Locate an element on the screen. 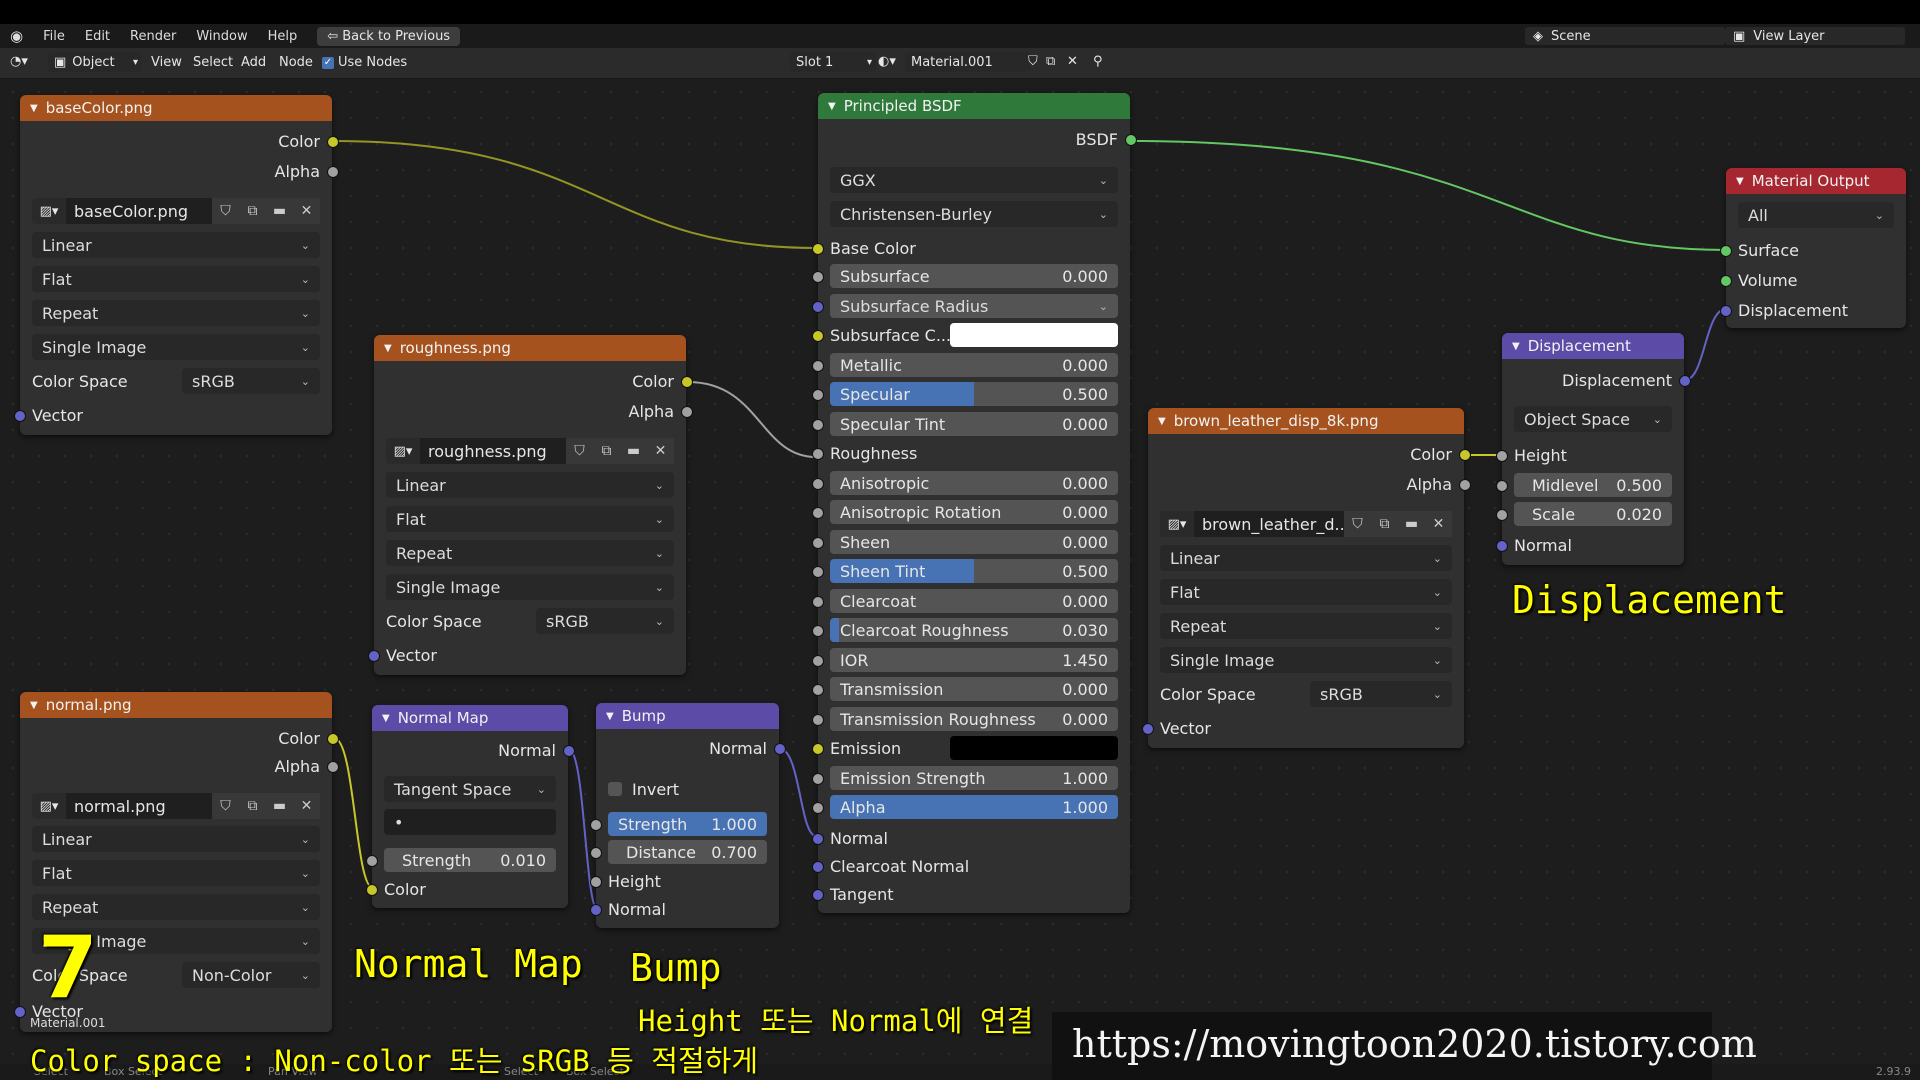 This screenshot has height=1080, width=1920. socket-subsurface-radius-in is located at coordinates (818, 307).